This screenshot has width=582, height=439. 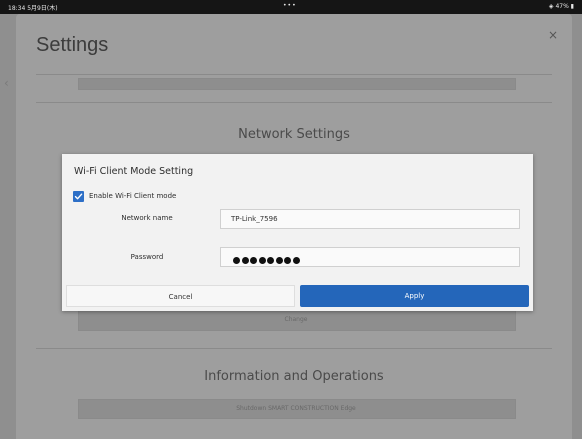 What do you see at coordinates (370, 219) in the screenshot?
I see `network-name-input: TP-Link_7596` at bounding box center [370, 219].